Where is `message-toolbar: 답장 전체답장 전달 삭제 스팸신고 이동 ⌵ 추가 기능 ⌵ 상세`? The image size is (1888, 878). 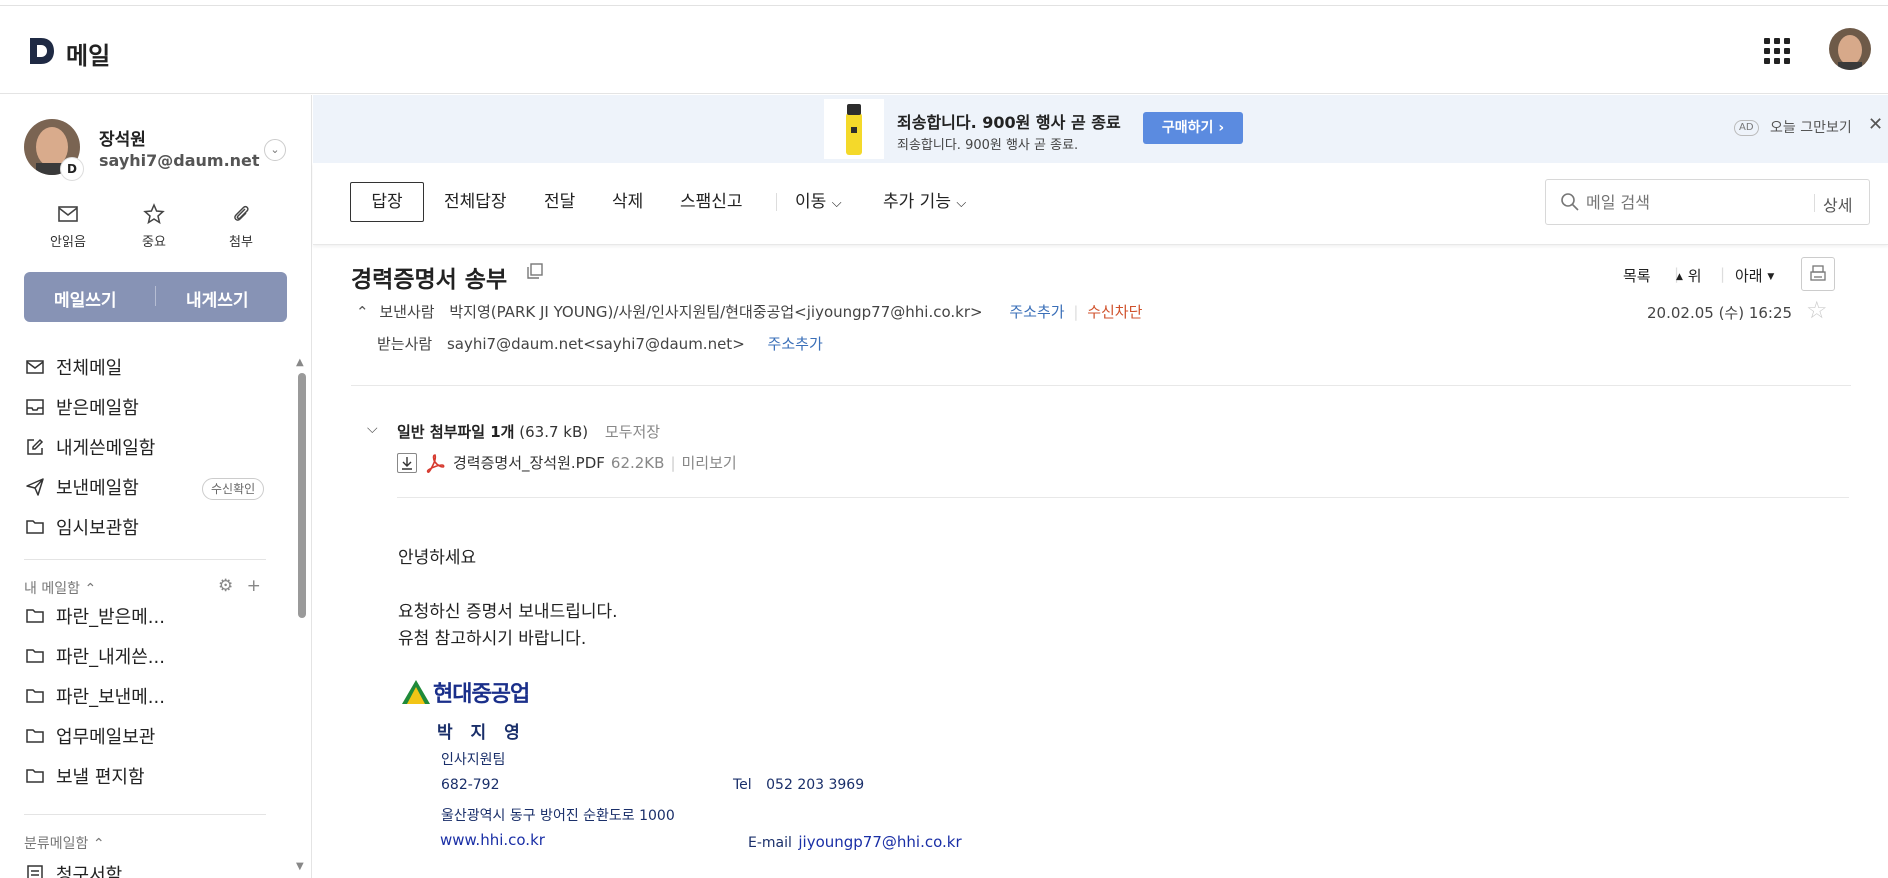 message-toolbar: 답장 전체답장 전달 삭제 스팸신고 이동 ⌵ 추가 기능 ⌵ 상세 is located at coordinates (1100, 204).